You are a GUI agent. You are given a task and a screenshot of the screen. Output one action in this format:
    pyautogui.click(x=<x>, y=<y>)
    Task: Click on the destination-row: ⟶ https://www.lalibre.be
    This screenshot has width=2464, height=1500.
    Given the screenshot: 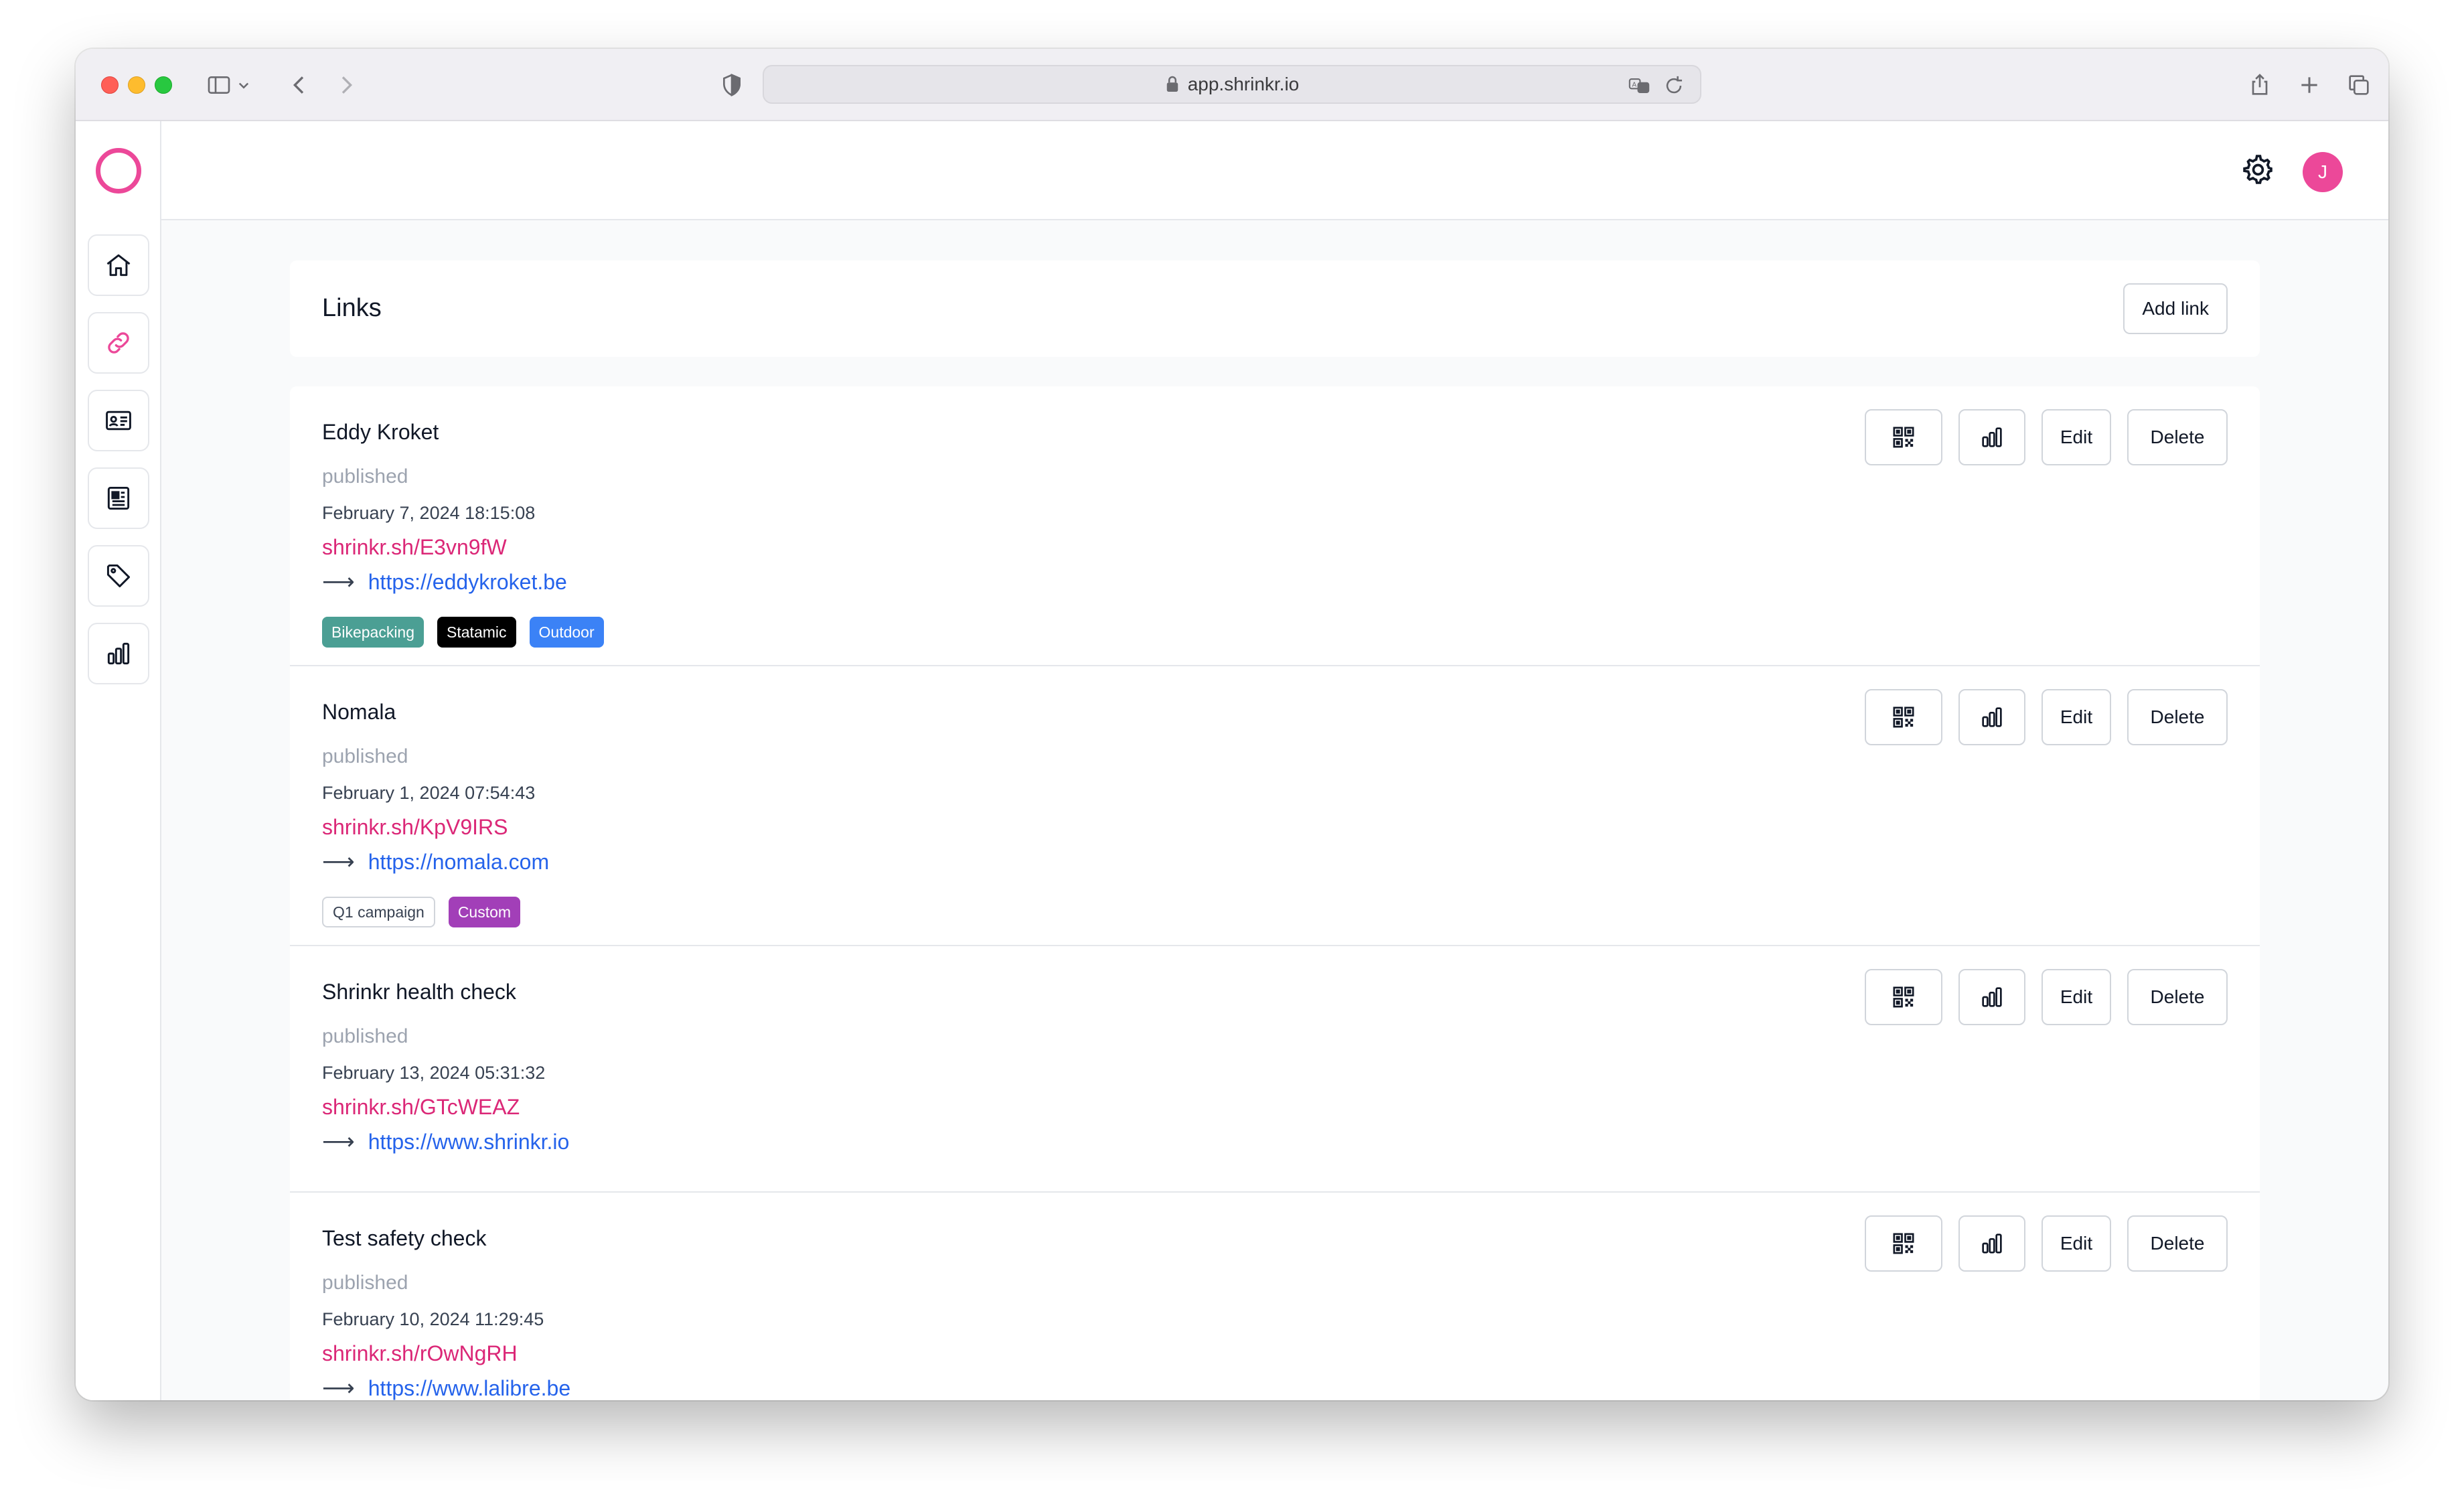 What is the action you would take?
    pyautogui.click(x=446, y=1387)
    